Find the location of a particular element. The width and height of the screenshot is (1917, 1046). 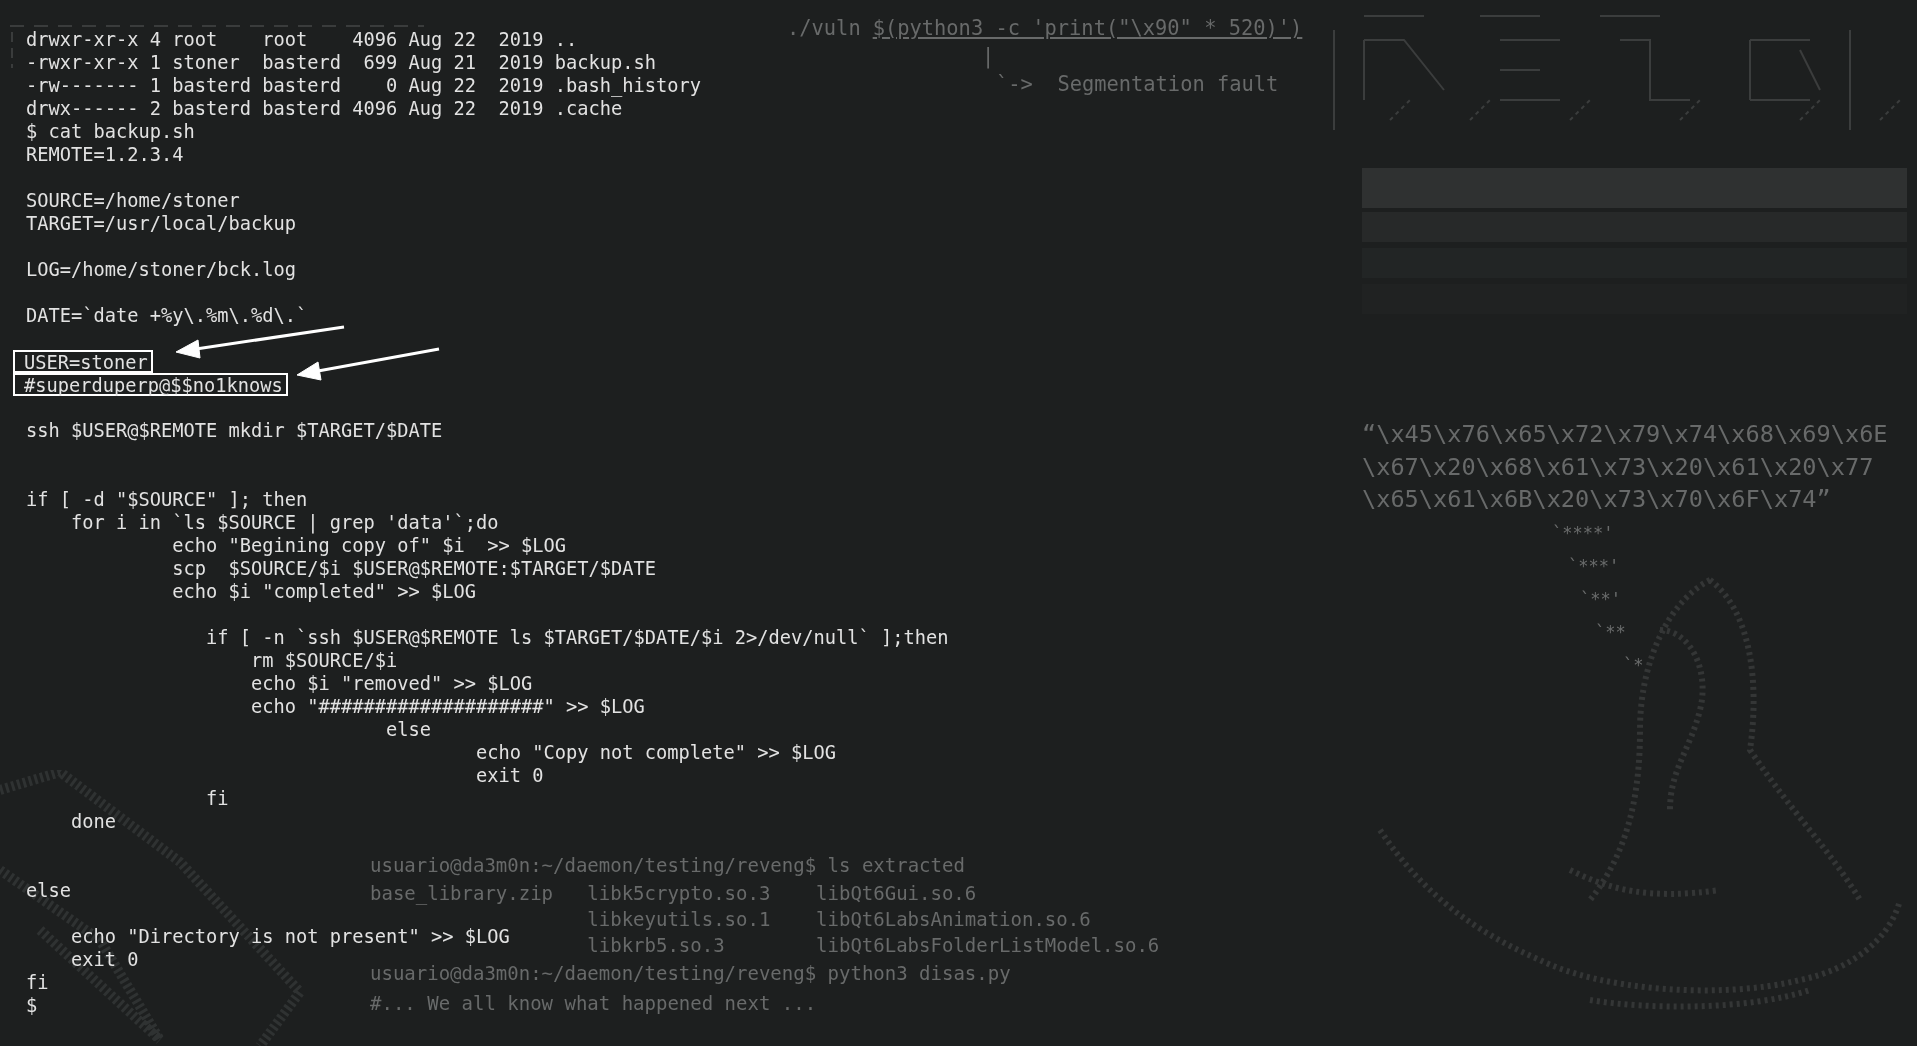

terminal-line: if [ -n `ssh $USER@$REMOTE ls $TARGET/$DATE/$i 2>/dev/null` ];then is located at coordinates (577, 637).